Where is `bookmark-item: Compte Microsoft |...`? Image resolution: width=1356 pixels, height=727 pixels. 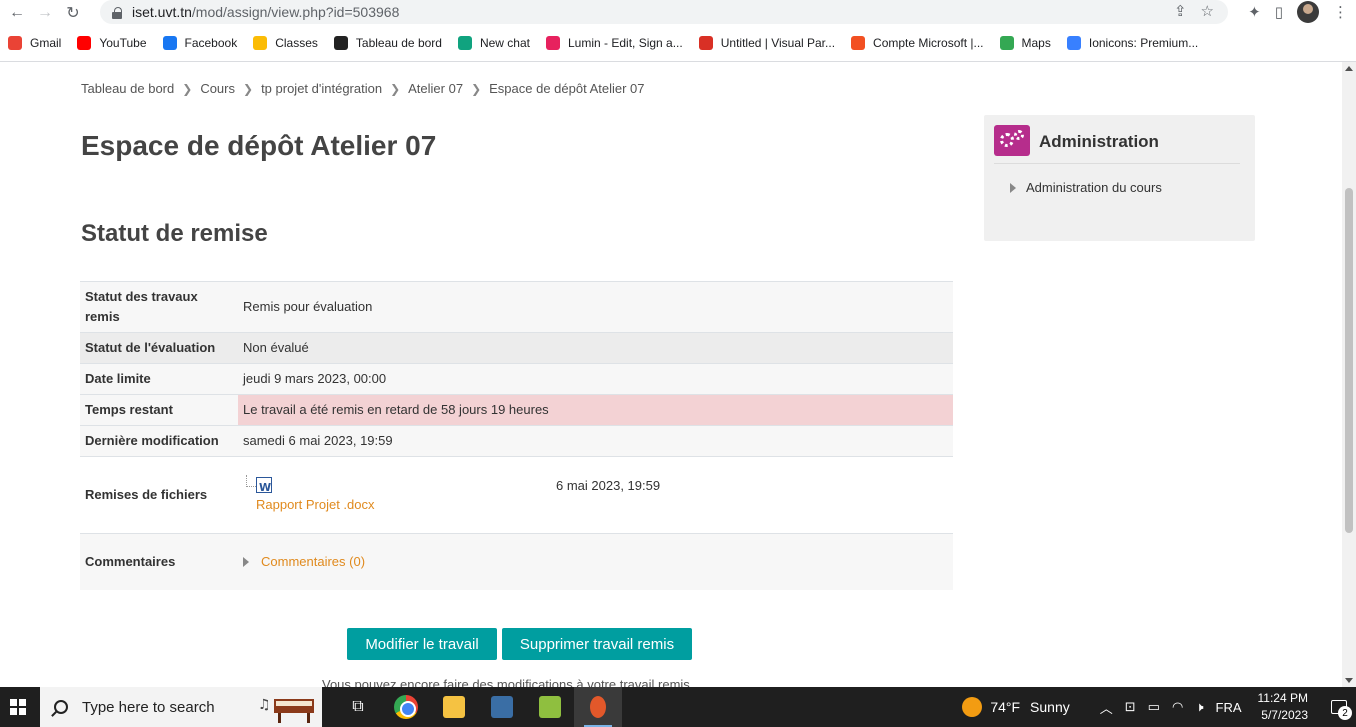
bookmark-item: Compte Microsoft |... is located at coordinates (917, 43).